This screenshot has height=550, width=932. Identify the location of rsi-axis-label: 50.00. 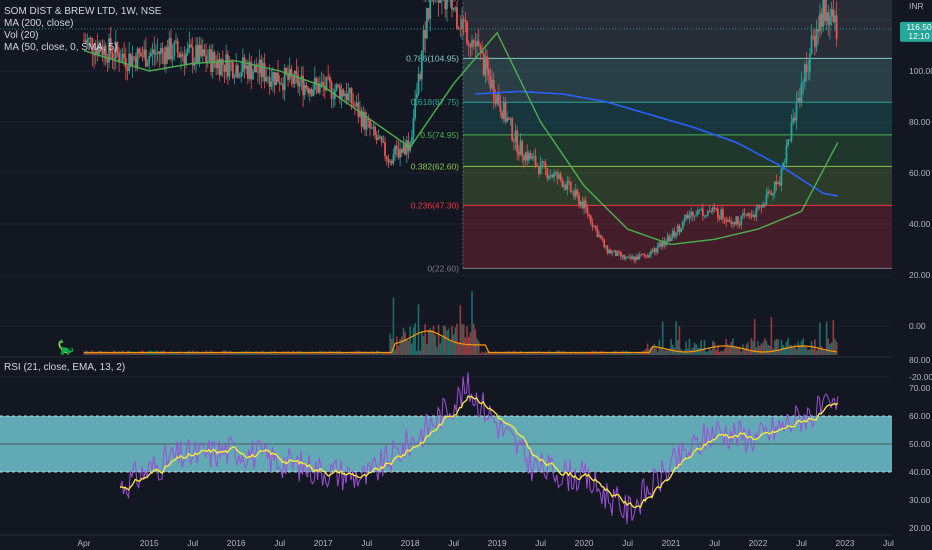
(920, 444).